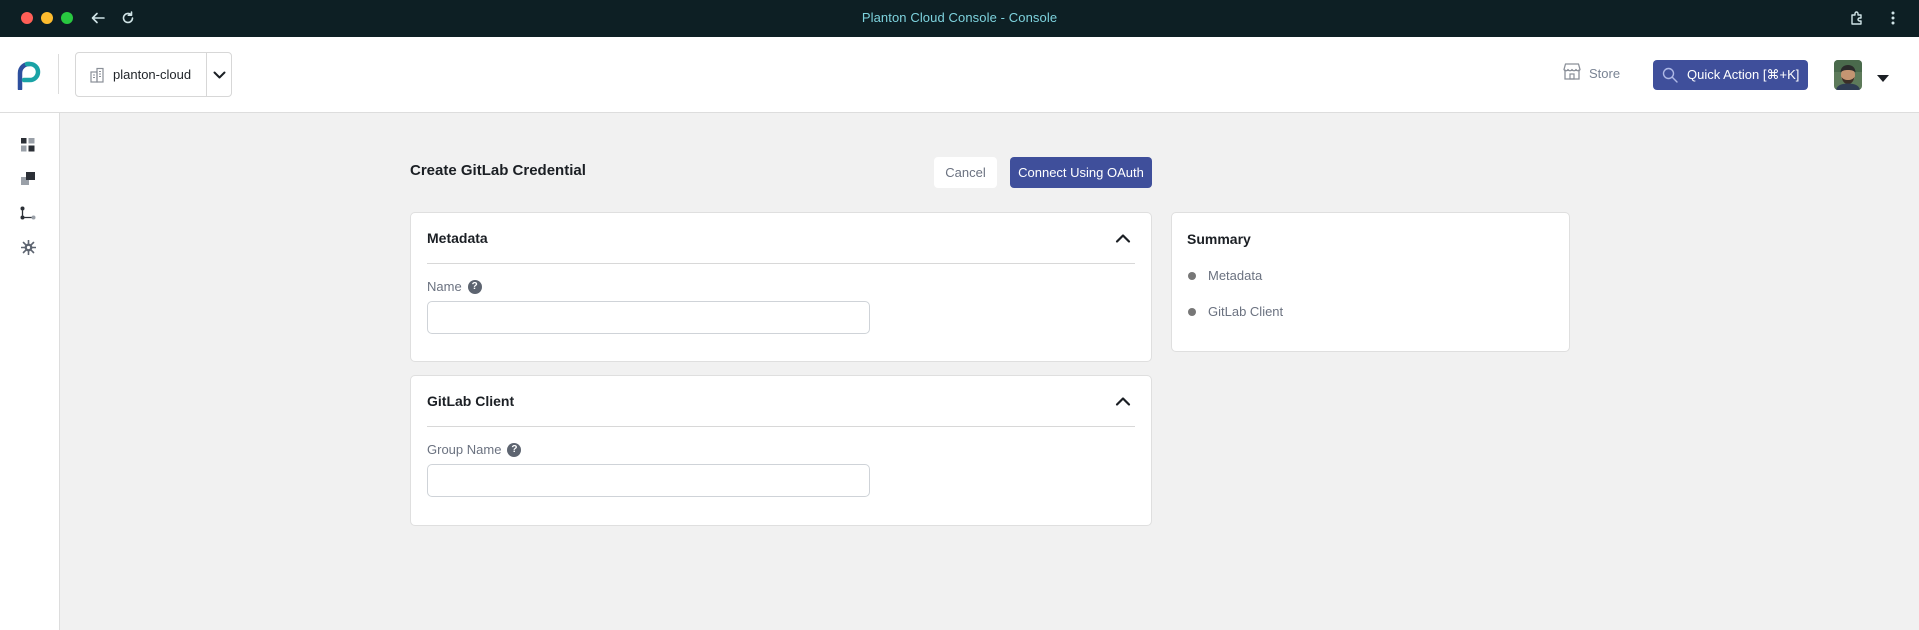  I want to click on stack-icon, so click(28, 179).